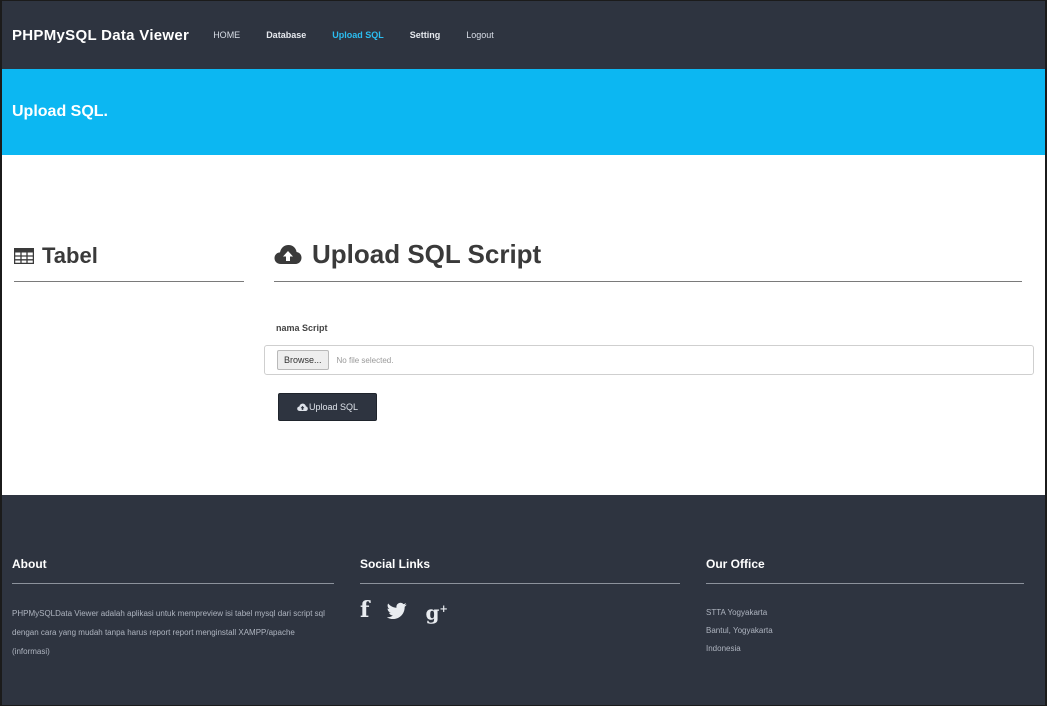 The image size is (1047, 706). I want to click on twitter-icon, so click(397, 611).